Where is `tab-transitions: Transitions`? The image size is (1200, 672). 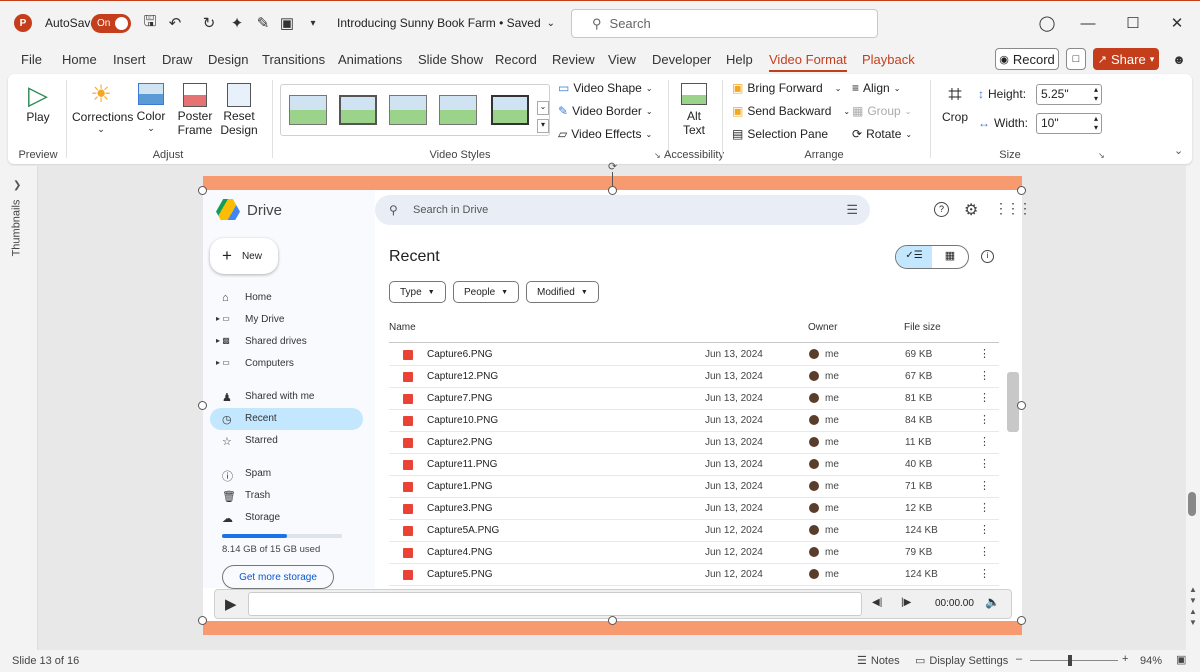
tab-transitions: Transitions is located at coordinates (293, 59).